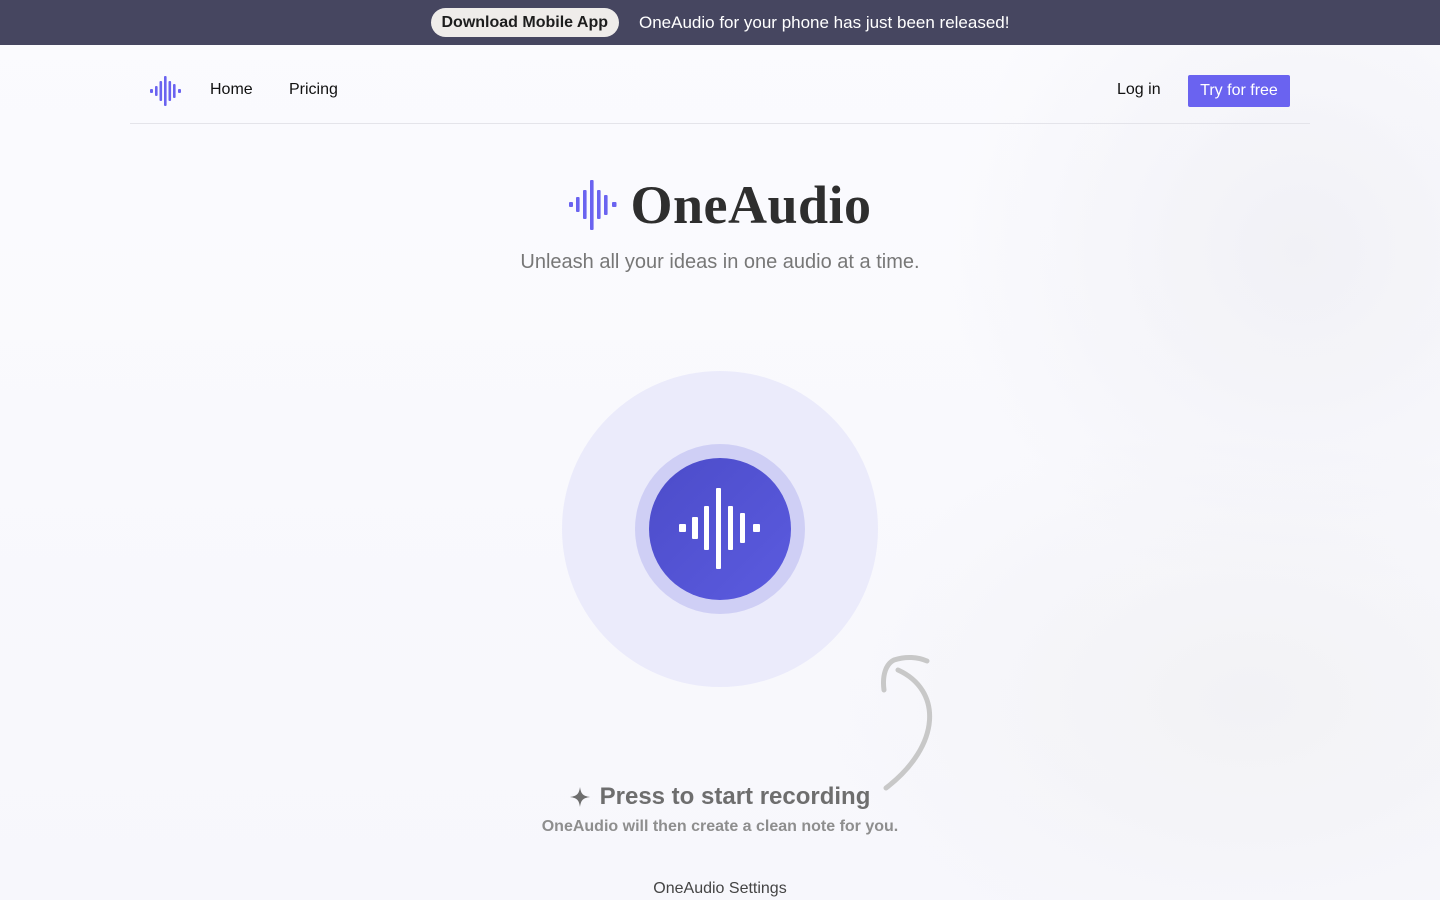 The width and height of the screenshot is (1440, 900). Describe the element at coordinates (1239, 91) in the screenshot. I see `try-for-free-button: Try for free` at that location.